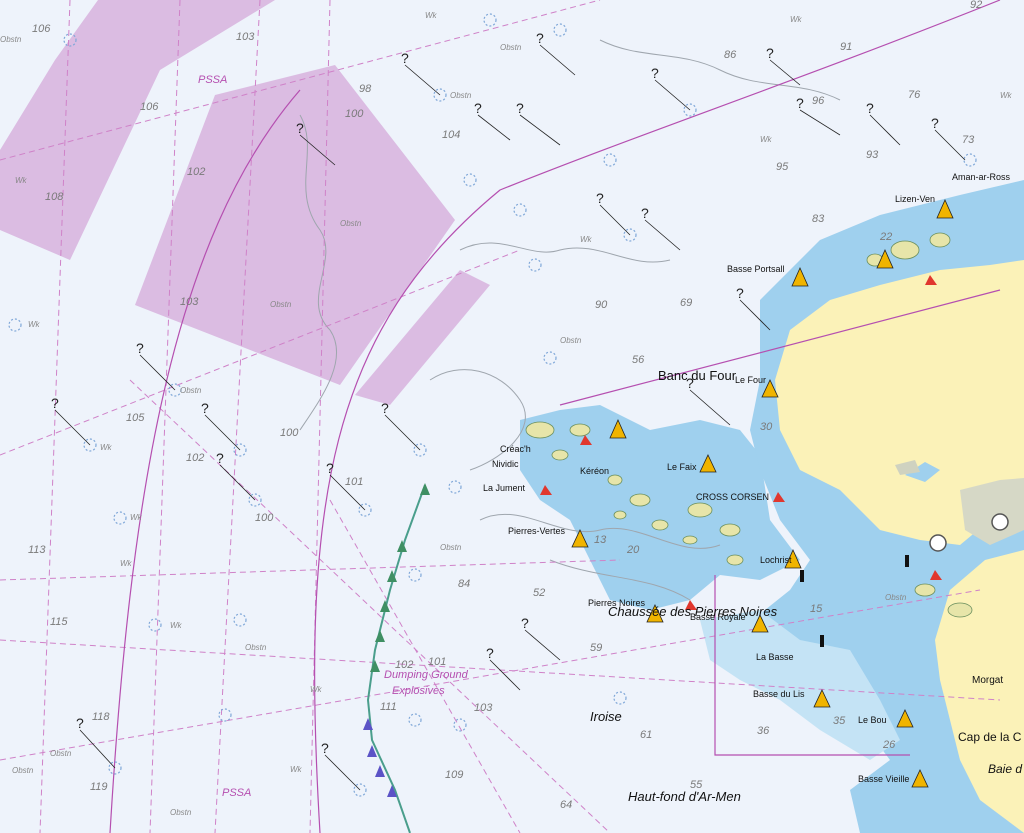 The width and height of the screenshot is (1024, 833). I want to click on sounding: 84, so click(464, 584).